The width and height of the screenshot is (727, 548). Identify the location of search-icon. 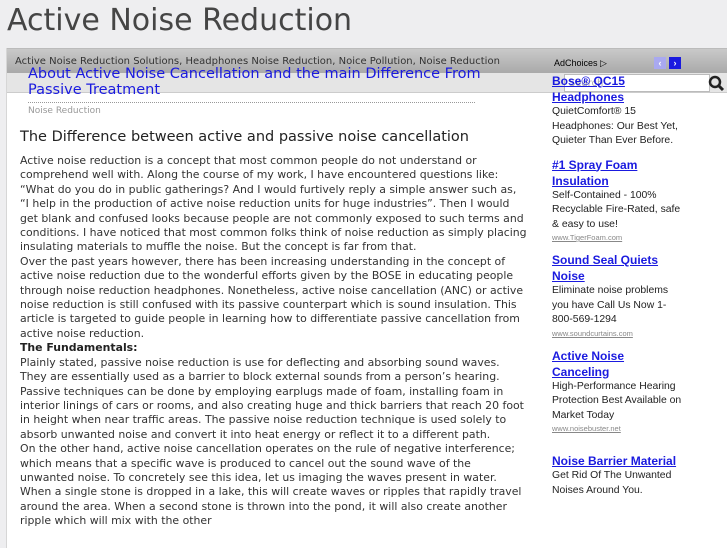
(716, 83).